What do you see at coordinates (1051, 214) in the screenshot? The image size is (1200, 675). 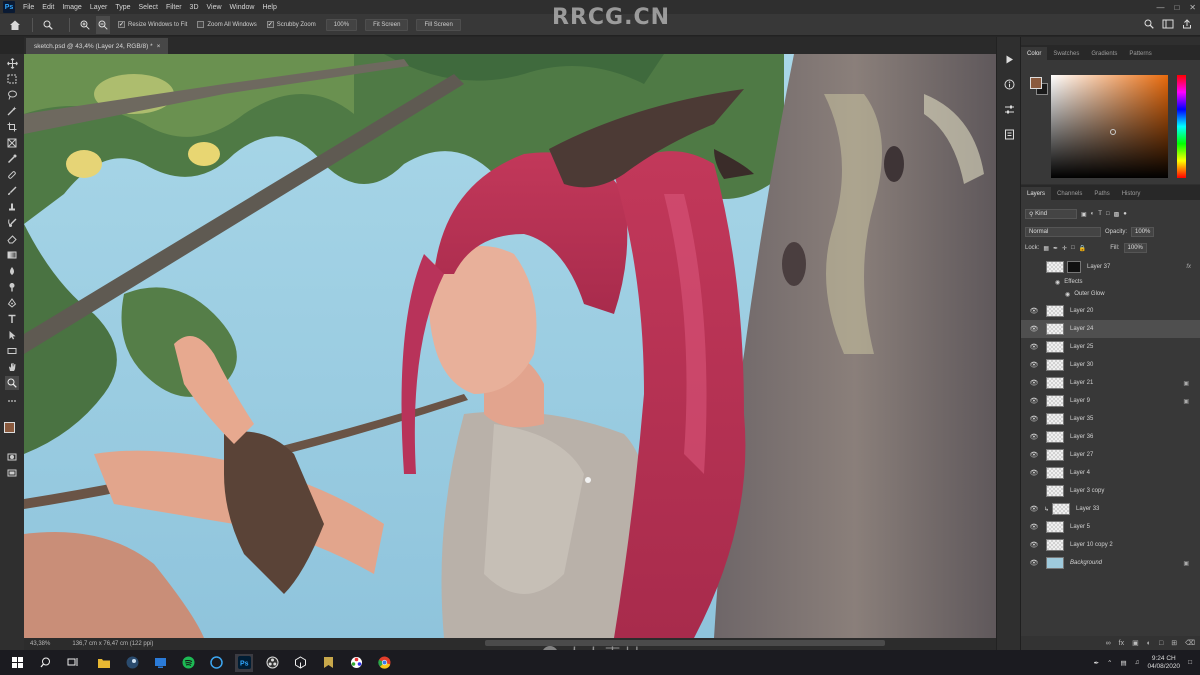 I see `filter-kind-dropdown: ⚲ Kind` at bounding box center [1051, 214].